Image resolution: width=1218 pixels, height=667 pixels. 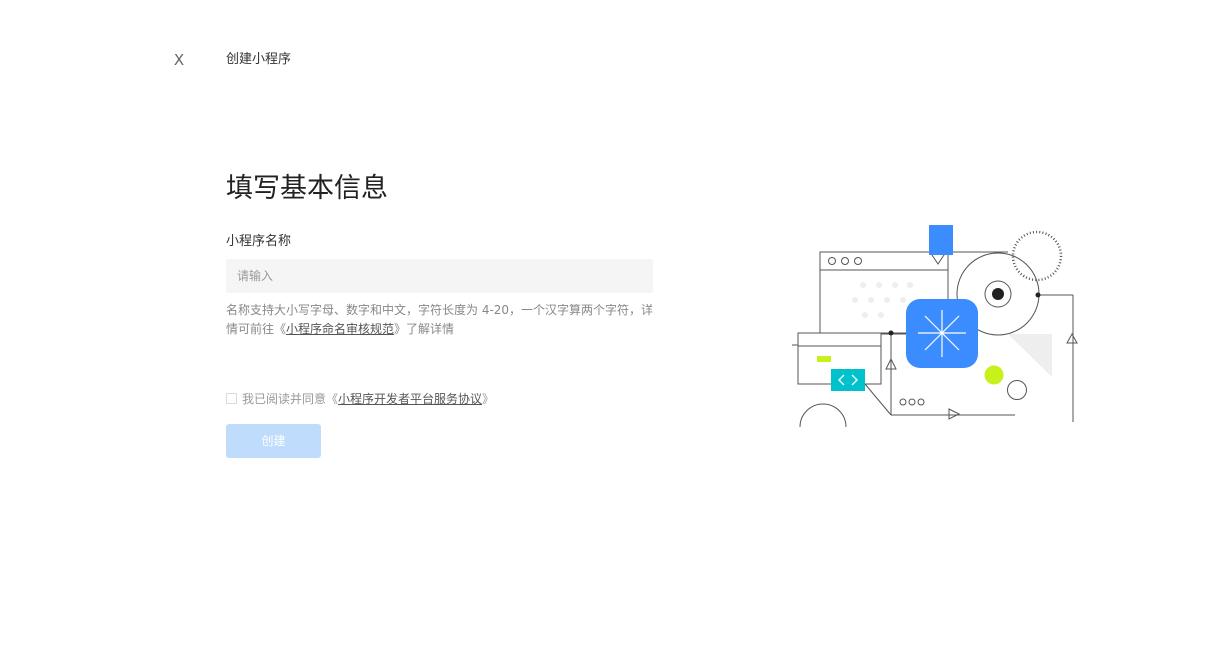 I want to click on name-field-label: 小程序名称, so click(x=259, y=241).